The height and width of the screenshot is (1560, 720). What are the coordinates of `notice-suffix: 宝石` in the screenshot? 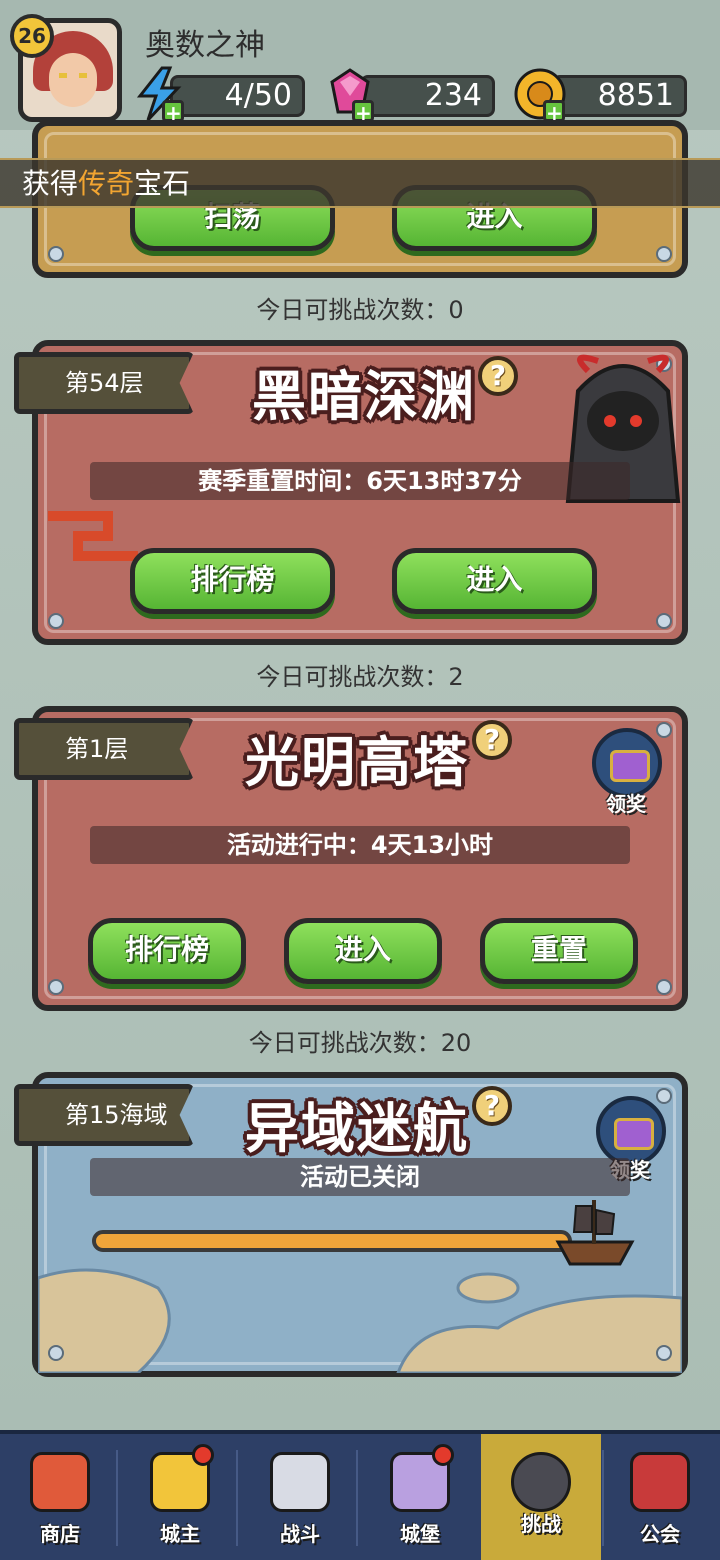 It's located at (162, 183).